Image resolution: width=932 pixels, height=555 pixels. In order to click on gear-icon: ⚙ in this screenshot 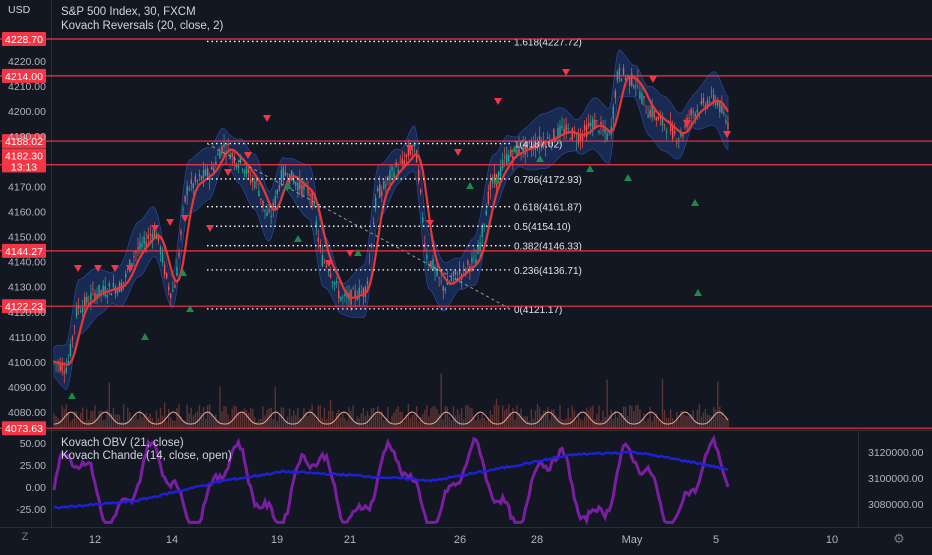, I will do `click(899, 538)`.